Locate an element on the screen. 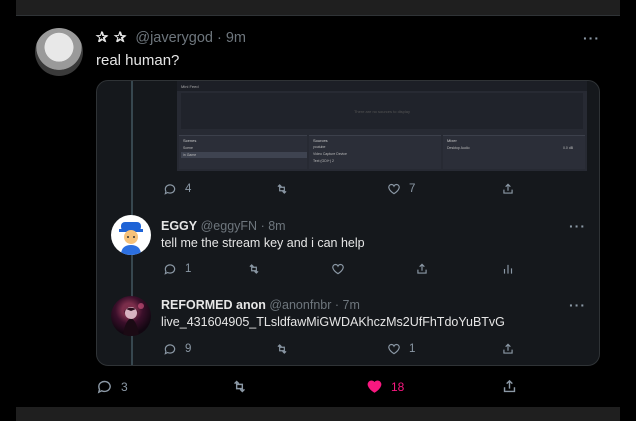  obs-mixer-channel: Desktop Audio is located at coordinates (458, 148).